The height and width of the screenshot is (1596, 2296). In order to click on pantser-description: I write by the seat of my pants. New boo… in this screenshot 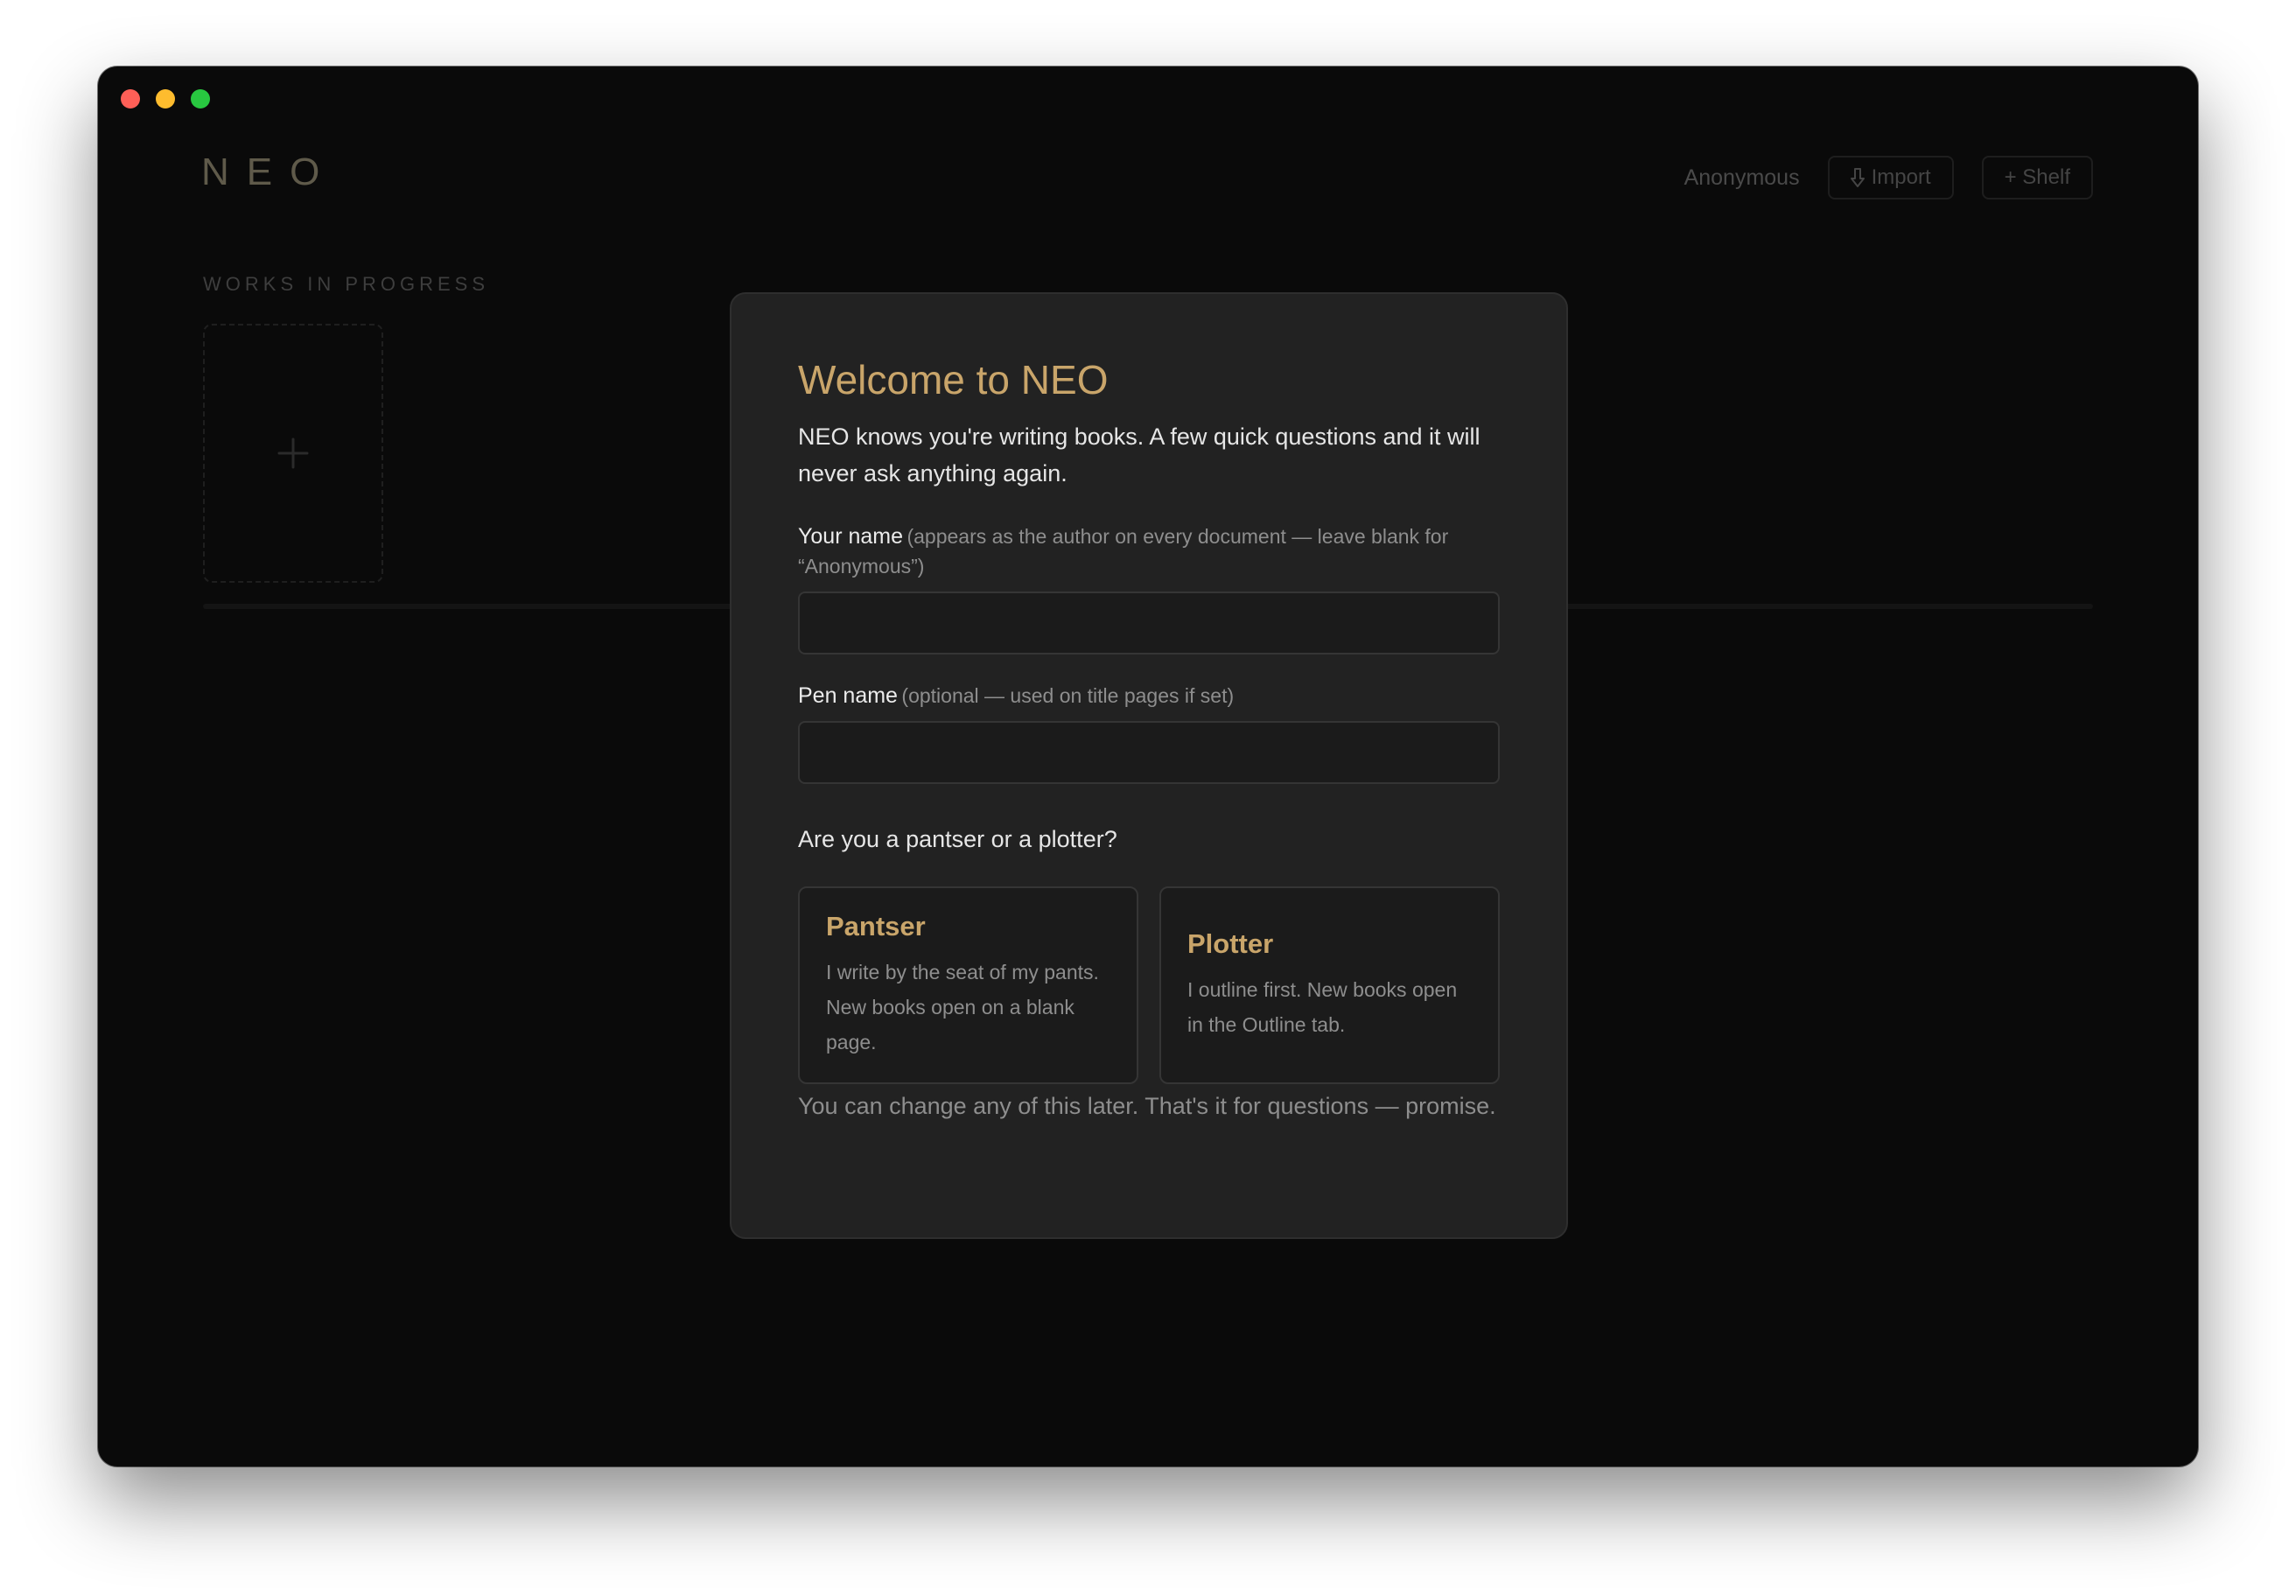, I will do `click(962, 1007)`.